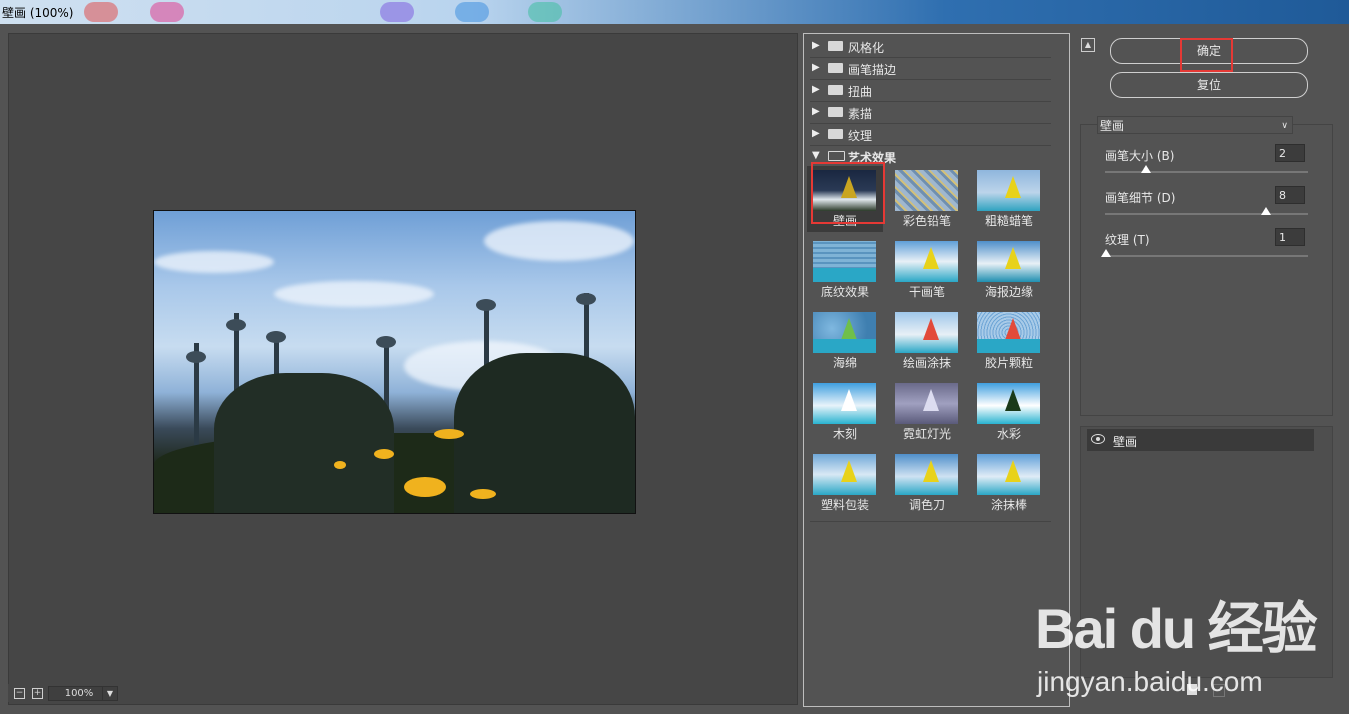 The width and height of the screenshot is (1349, 714). Describe the element at coordinates (1140, 198) in the screenshot. I see `param-label: 画笔细节 (D)` at that location.